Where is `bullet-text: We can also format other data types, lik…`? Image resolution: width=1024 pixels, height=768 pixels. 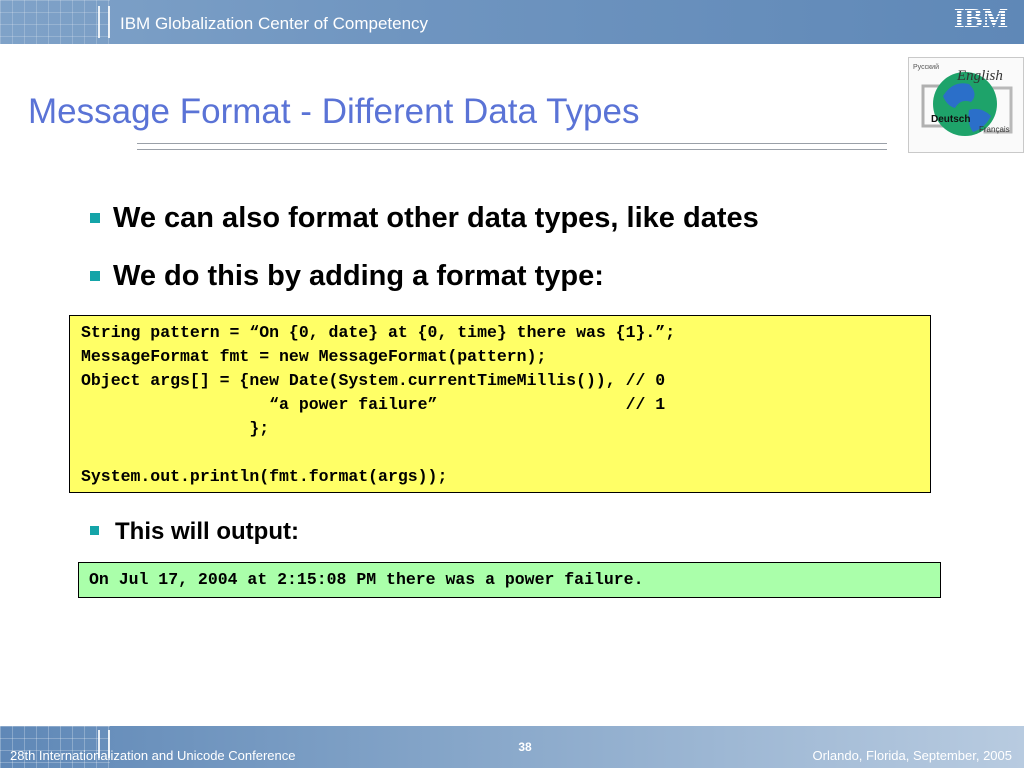 bullet-text: We can also format other data types, lik… is located at coordinates (436, 218).